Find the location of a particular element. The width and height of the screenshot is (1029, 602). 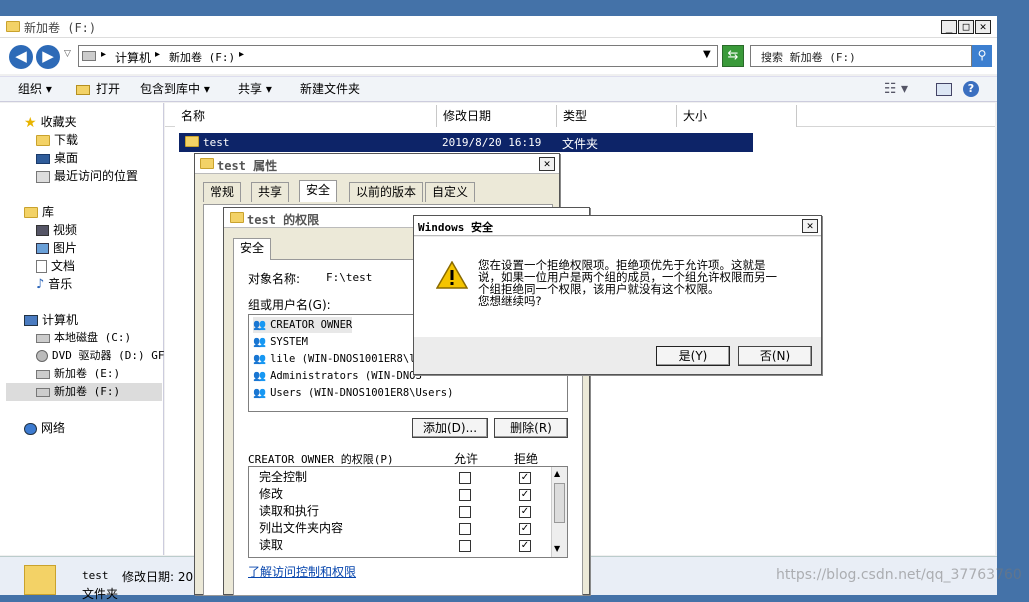

breadcrumb-computer: 计算机 is located at coordinates (133, 57).